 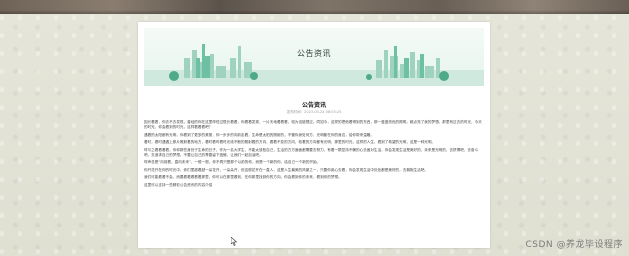 I want to click on article-paragraph: 这里可以支持一些精彩公告资讯的内容介绍, so click(x=178, y=184).